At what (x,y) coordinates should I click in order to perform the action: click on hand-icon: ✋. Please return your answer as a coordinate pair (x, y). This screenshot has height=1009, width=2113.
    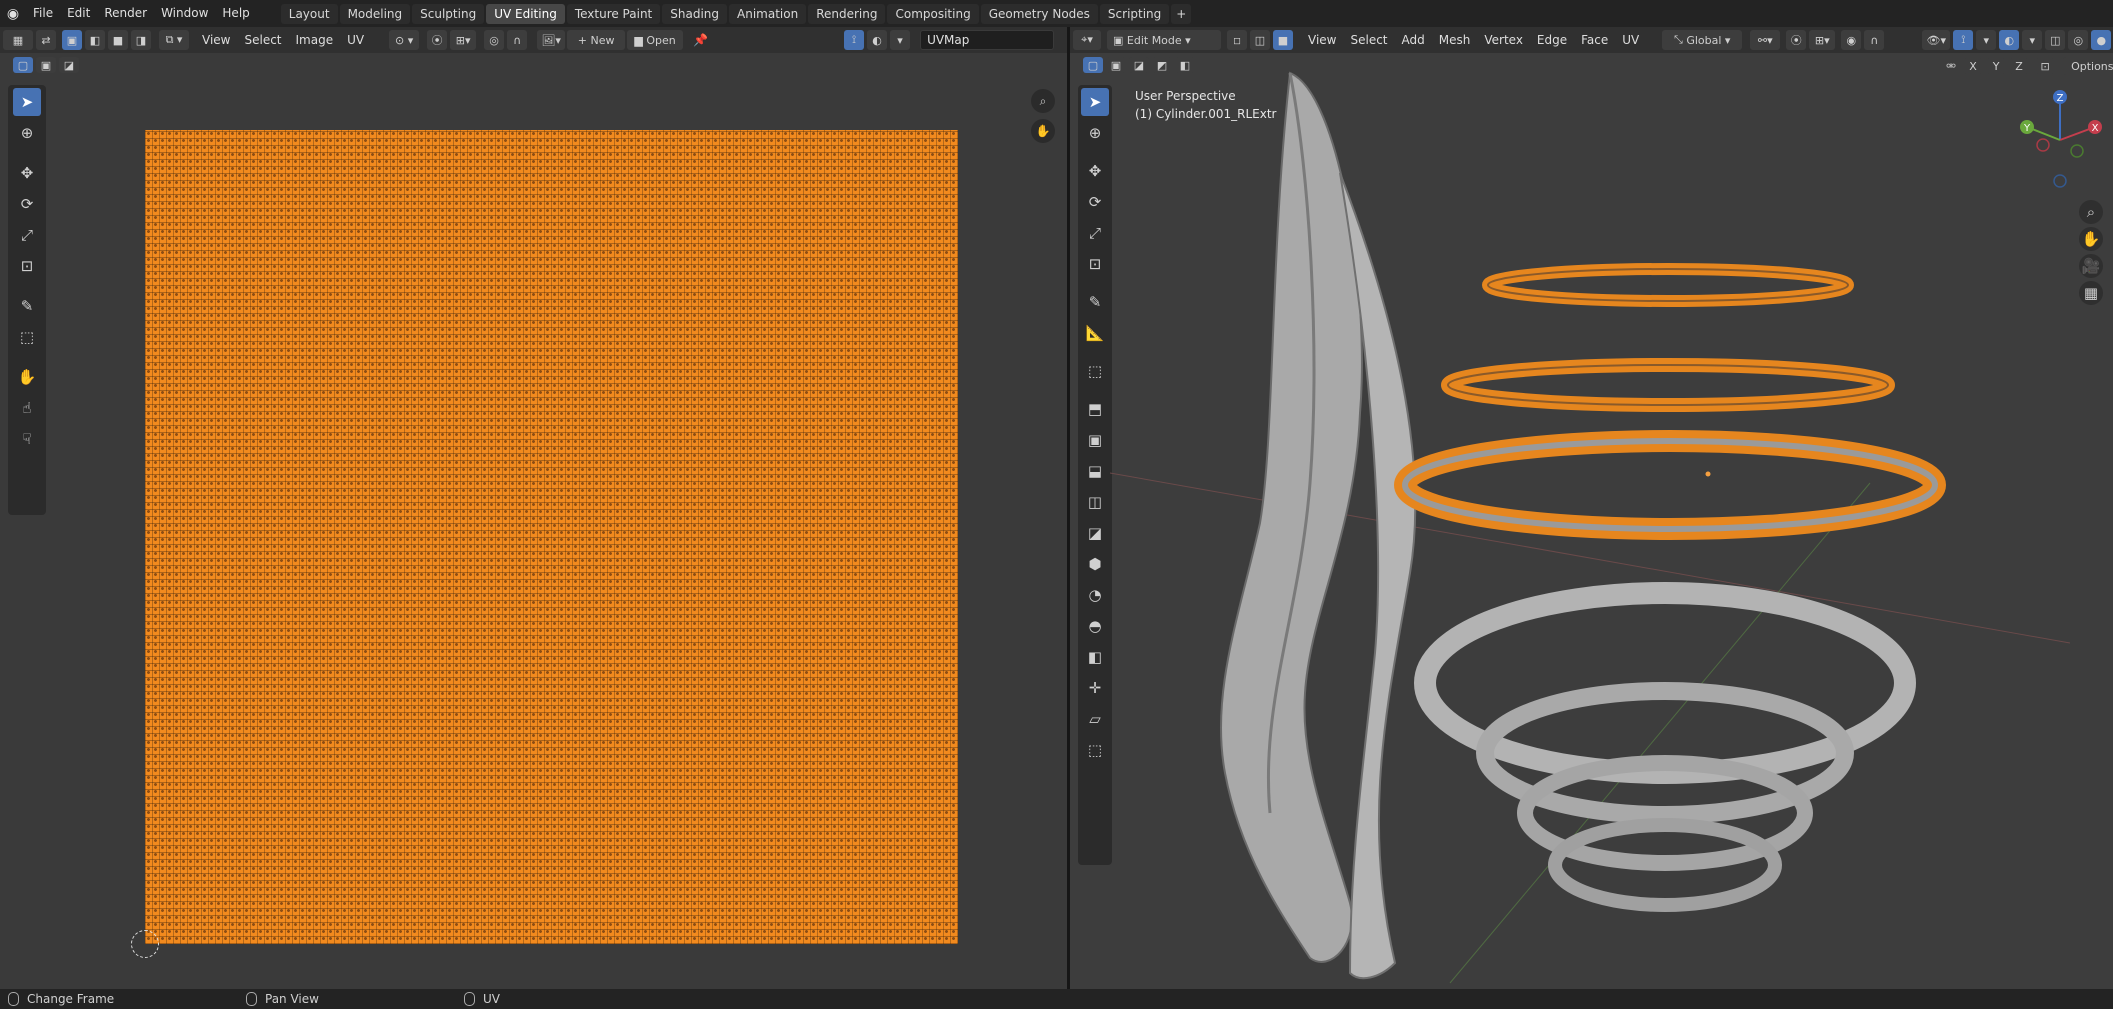
    Looking at the image, I should click on (1043, 131).